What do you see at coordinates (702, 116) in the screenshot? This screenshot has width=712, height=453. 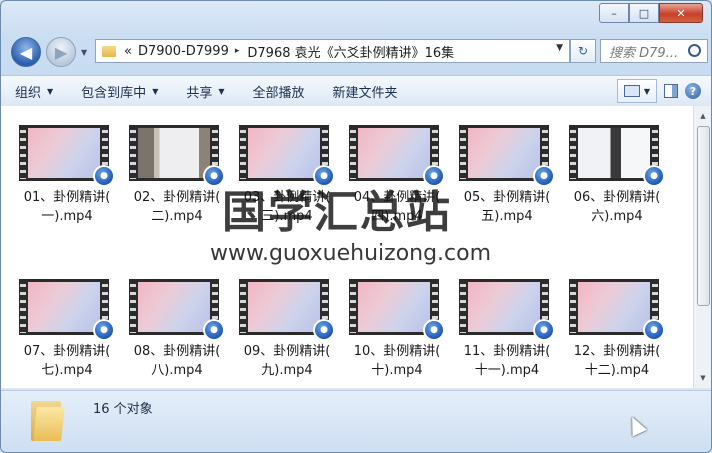 I see `scroll-up-icon: ▲` at bounding box center [702, 116].